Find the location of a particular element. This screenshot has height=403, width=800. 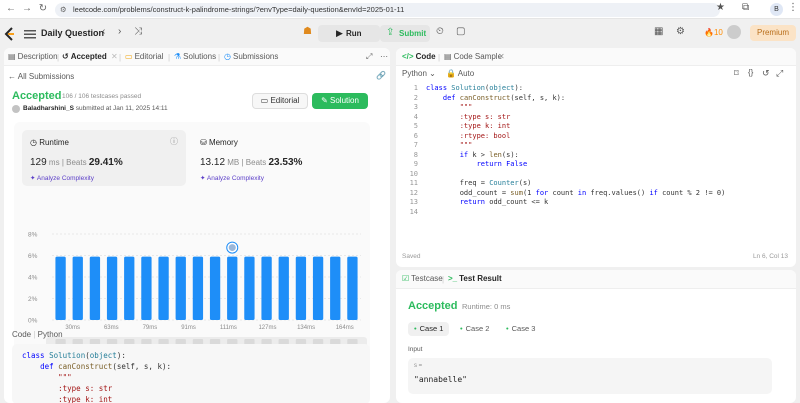

submit-button: ⇪ Submit is located at coordinates (405, 33).